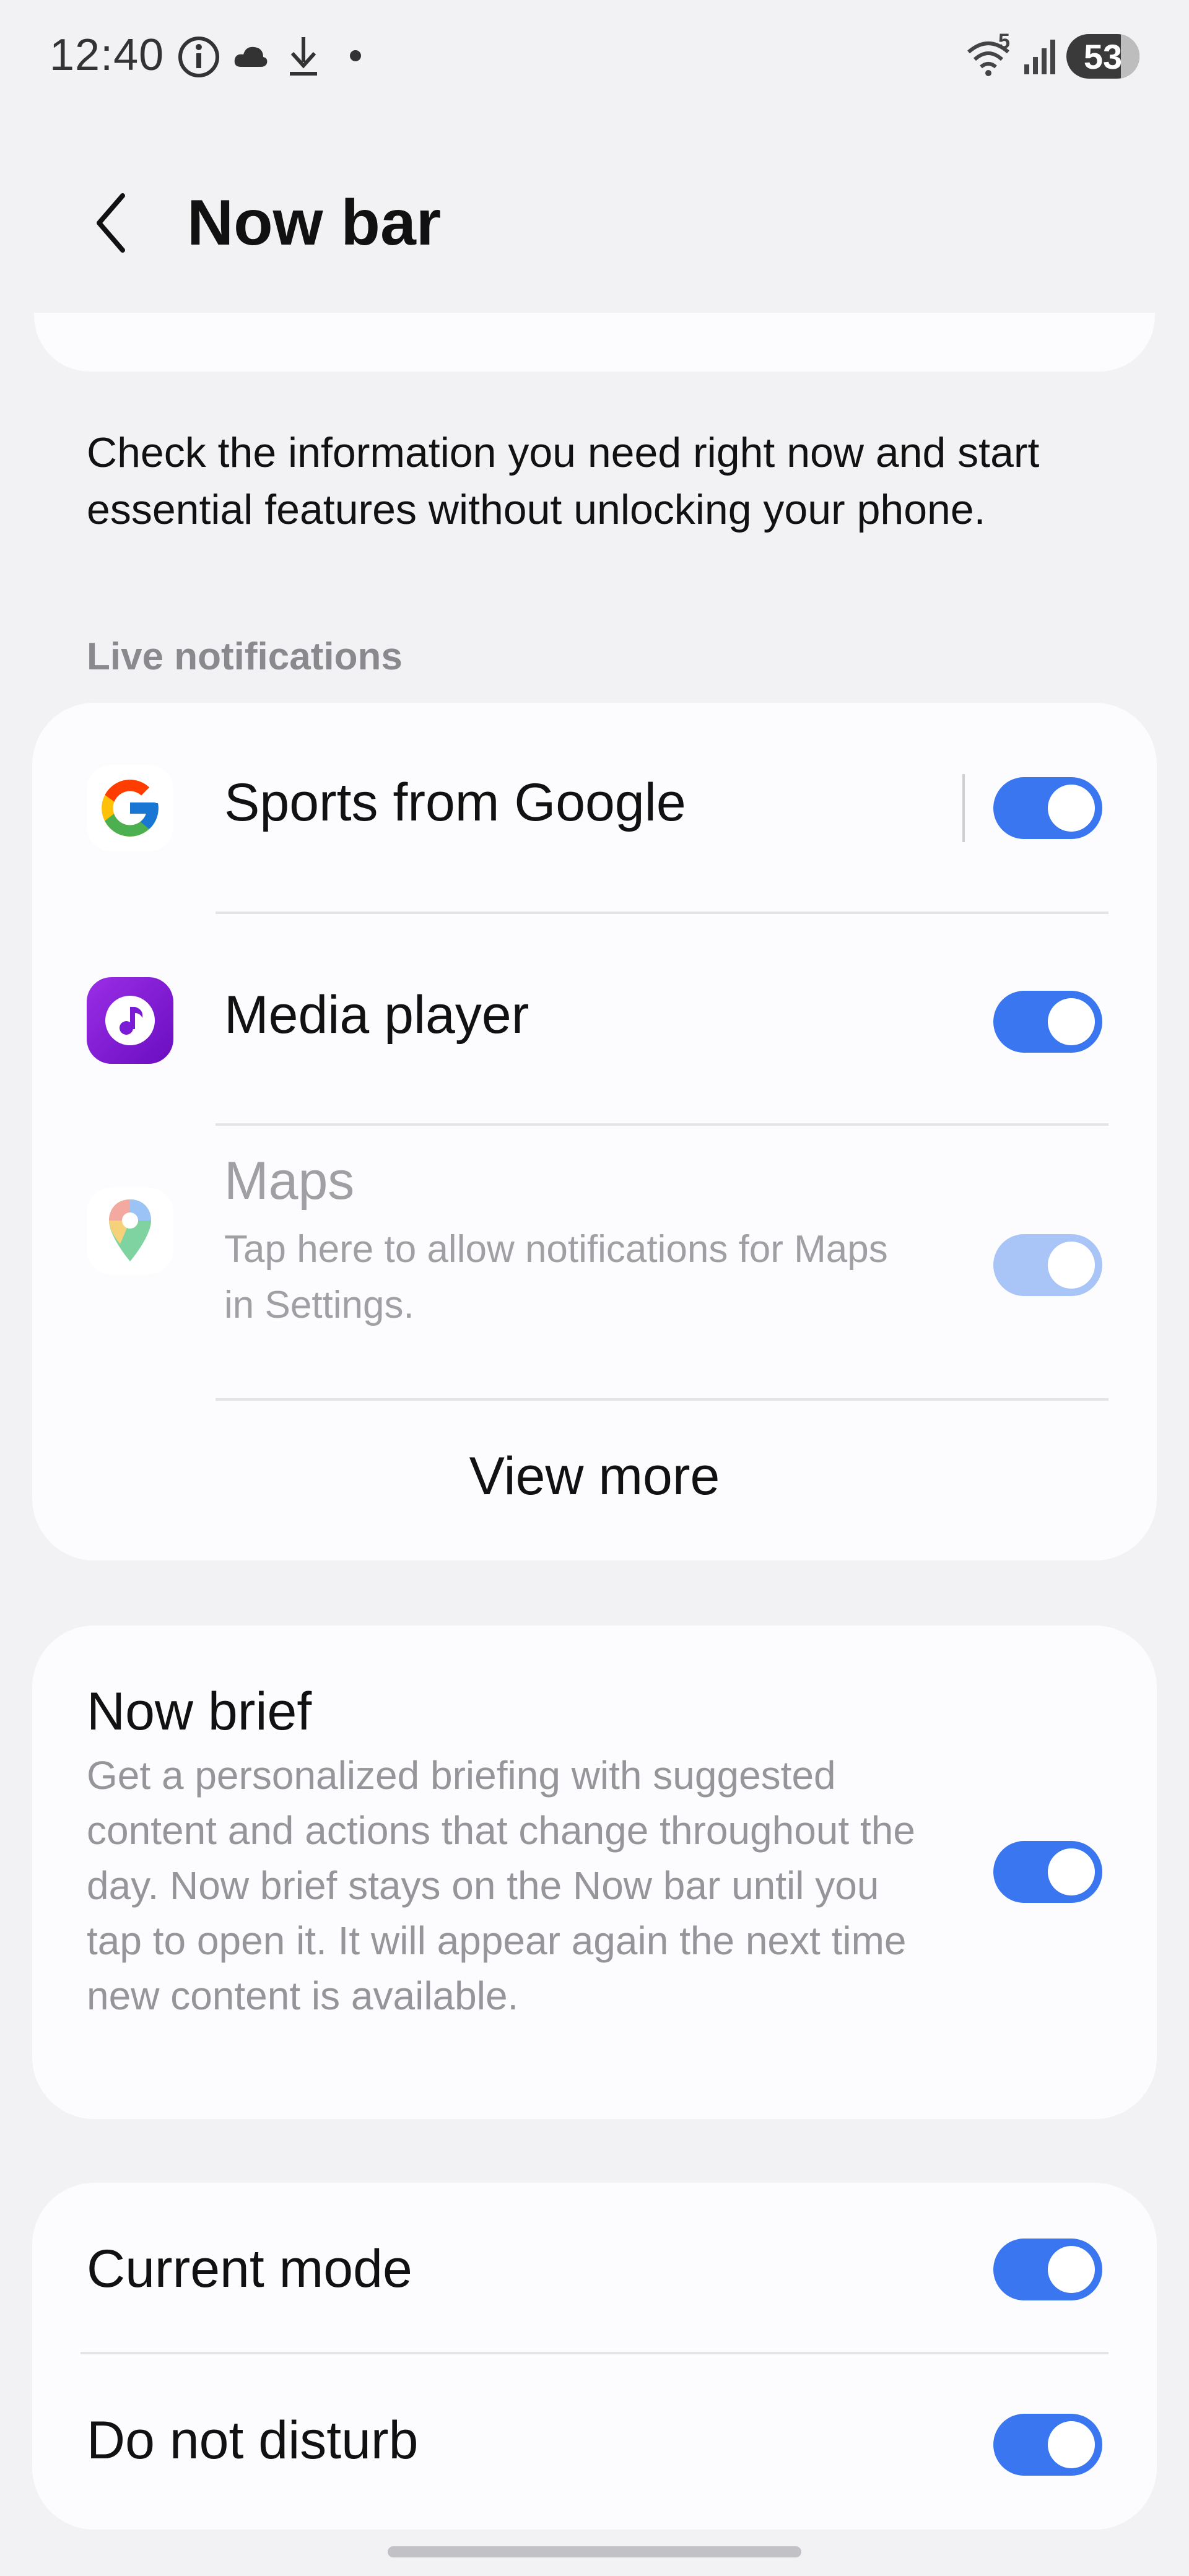 The height and width of the screenshot is (2576, 1189). Describe the element at coordinates (1047, 2269) in the screenshot. I see `toggle-current-mode` at that location.